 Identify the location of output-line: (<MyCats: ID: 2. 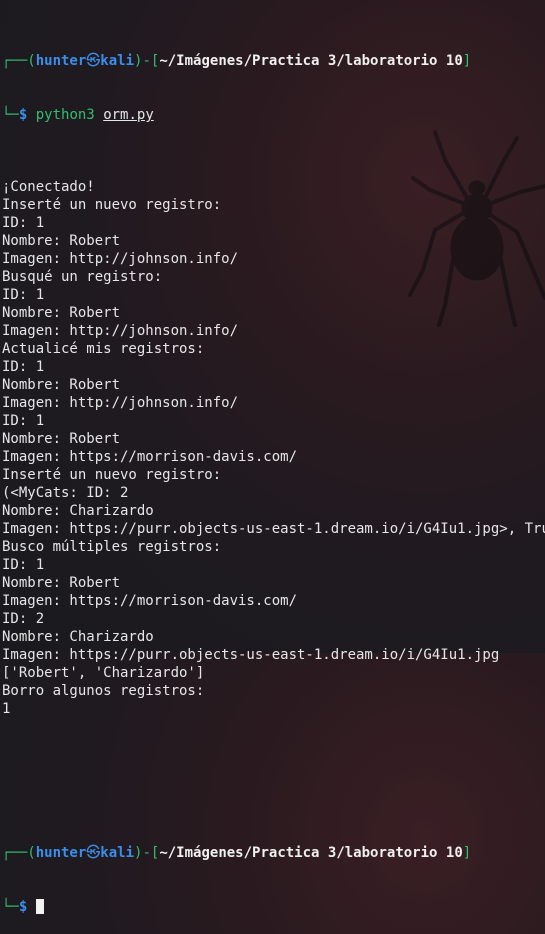
(65, 493).